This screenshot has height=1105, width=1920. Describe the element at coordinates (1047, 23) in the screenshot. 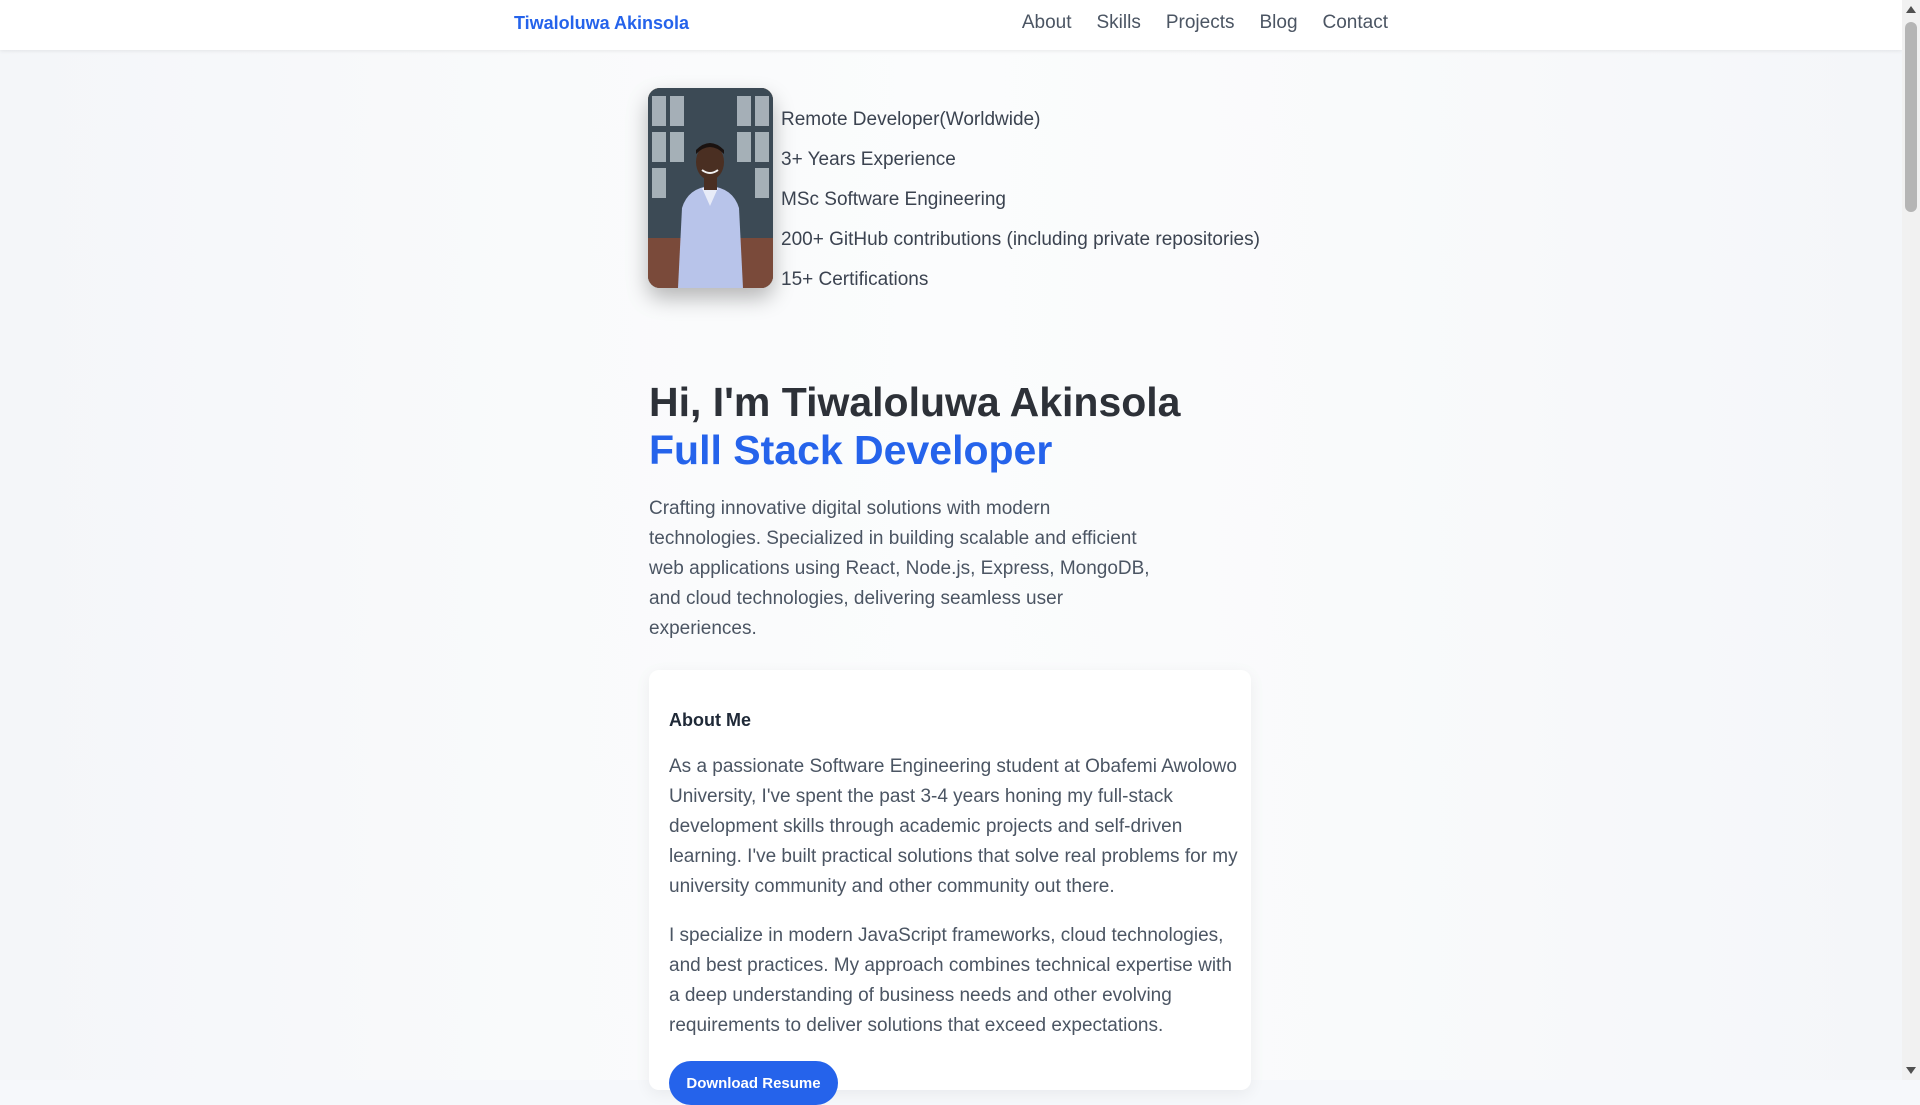

I see `nav-link-about: About` at that location.